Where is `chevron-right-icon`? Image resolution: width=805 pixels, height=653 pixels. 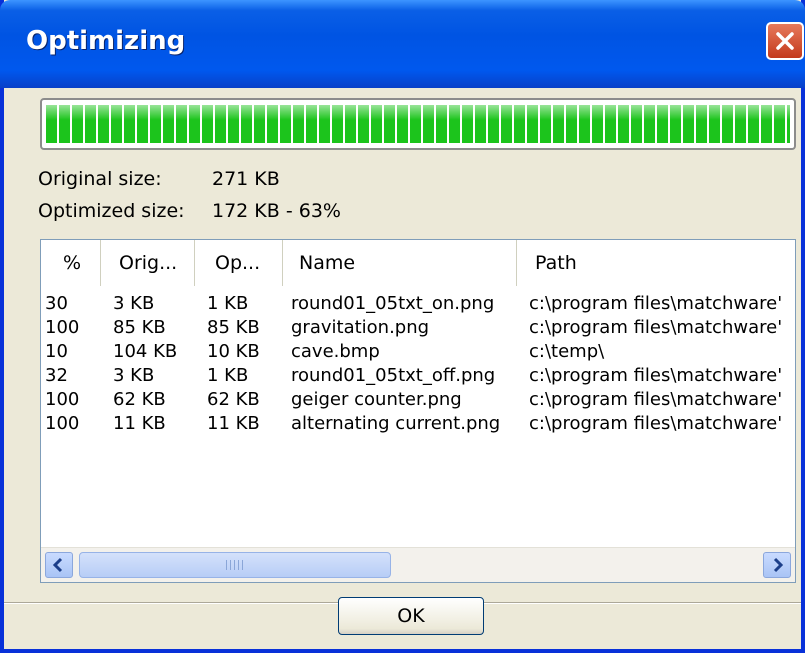
chevron-right-icon is located at coordinates (778, 565).